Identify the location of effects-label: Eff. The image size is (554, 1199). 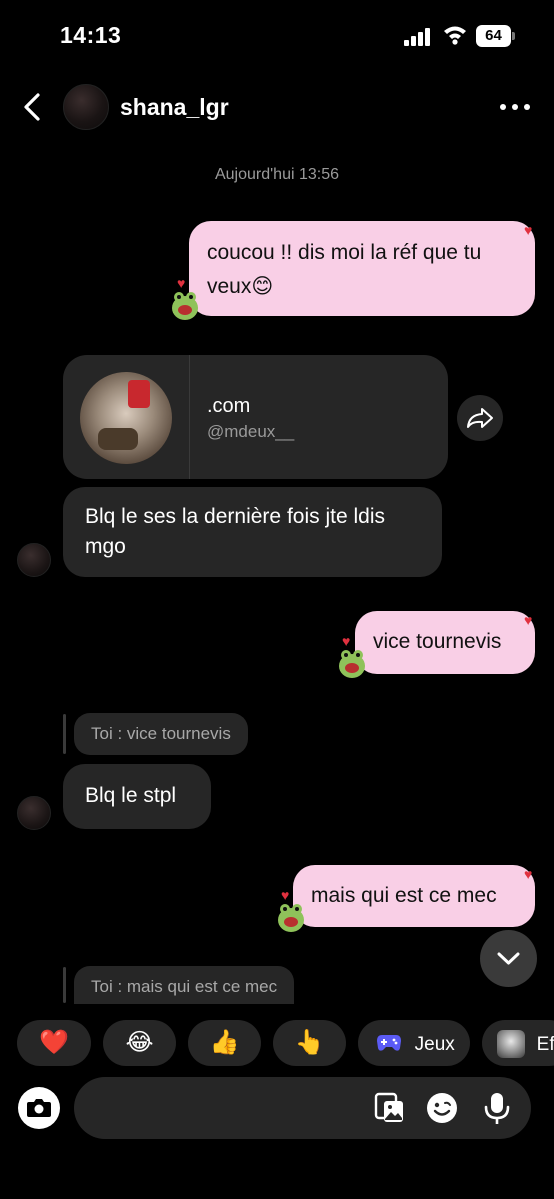
(545, 1044).